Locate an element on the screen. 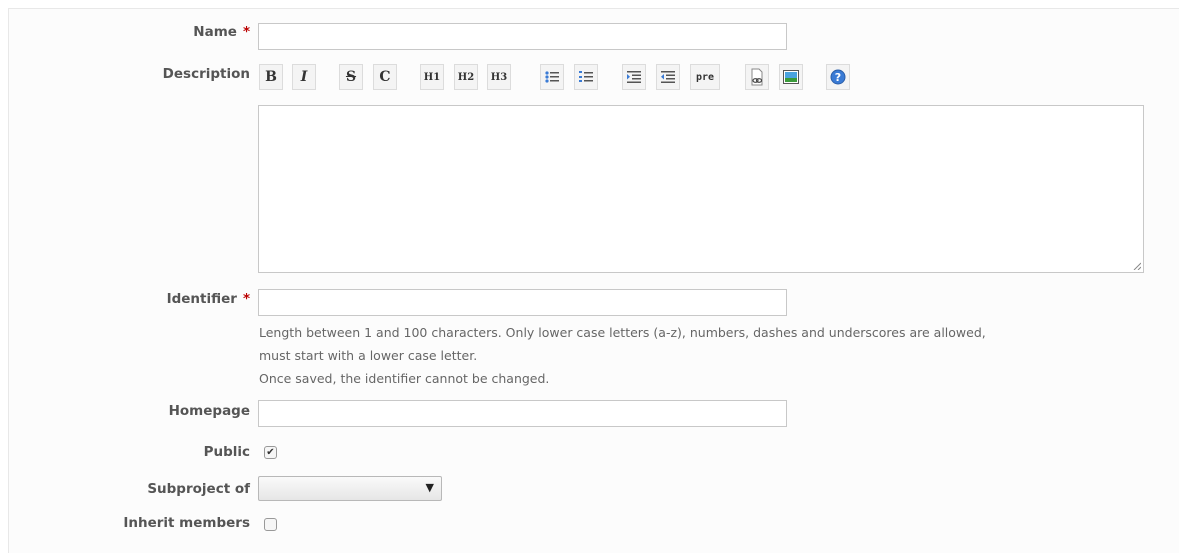  image-button is located at coordinates (791, 77).